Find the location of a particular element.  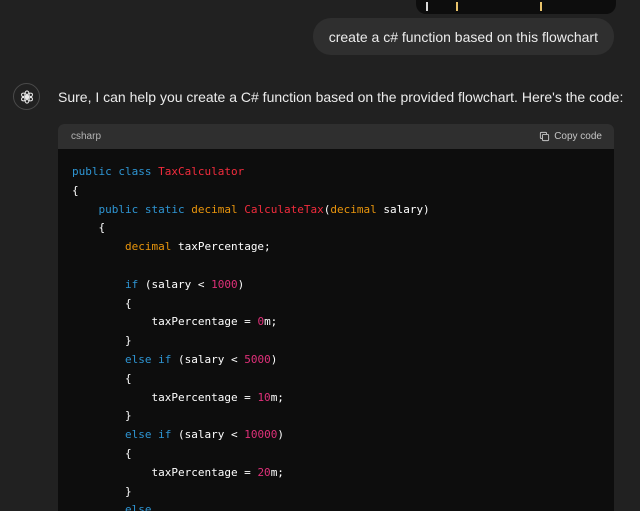

assistant-avatar is located at coordinates (26, 96).